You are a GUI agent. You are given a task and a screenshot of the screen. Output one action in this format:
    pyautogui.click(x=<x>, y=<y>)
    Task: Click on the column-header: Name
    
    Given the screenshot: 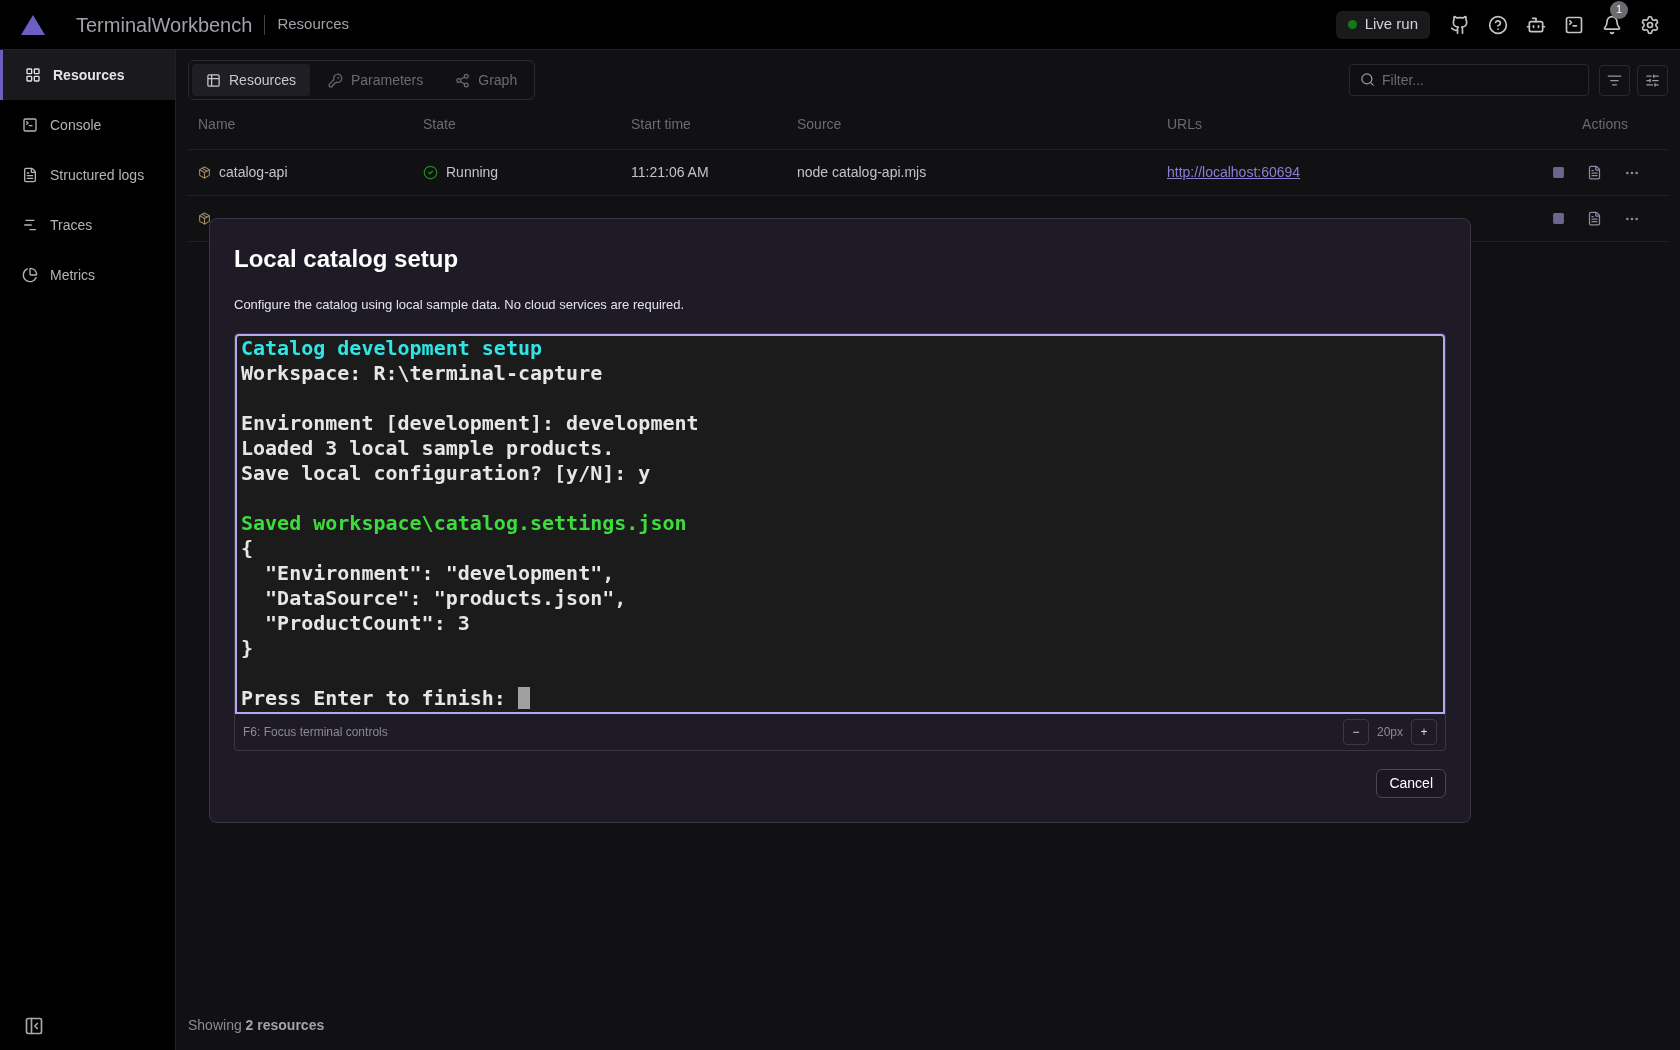 What is the action you would take?
    pyautogui.click(x=217, y=124)
    